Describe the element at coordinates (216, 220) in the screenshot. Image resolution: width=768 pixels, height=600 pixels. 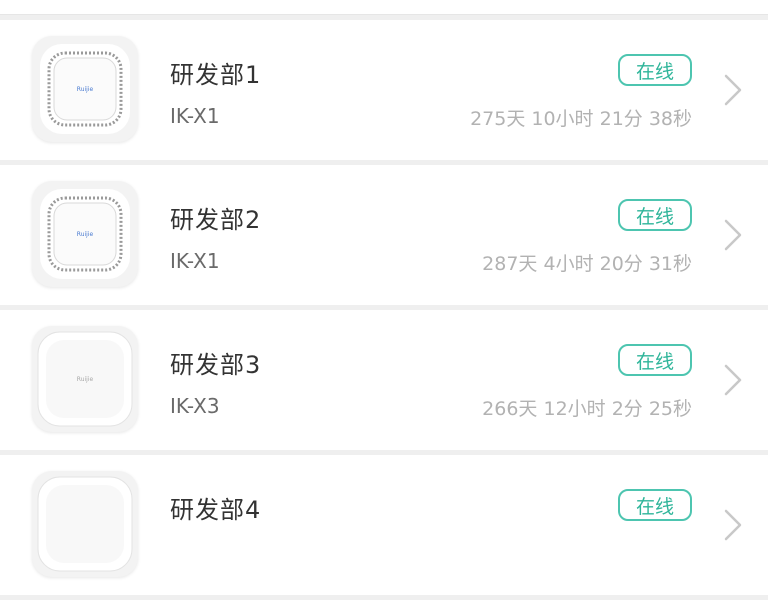
I see `device-name: 研发部2` at that location.